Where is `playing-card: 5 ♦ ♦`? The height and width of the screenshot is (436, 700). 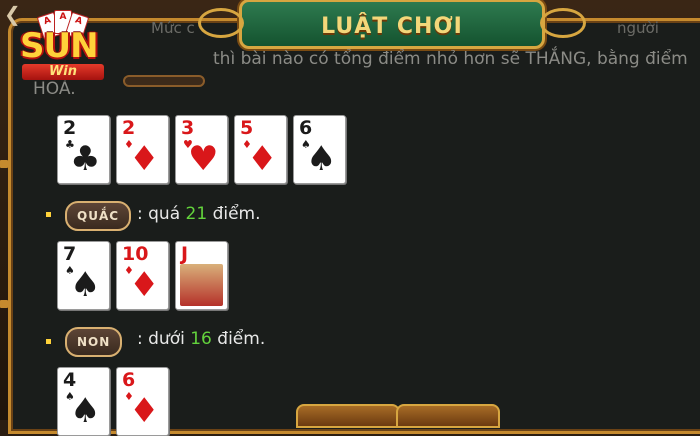 playing-card: 5 ♦ ♦ is located at coordinates (260, 149).